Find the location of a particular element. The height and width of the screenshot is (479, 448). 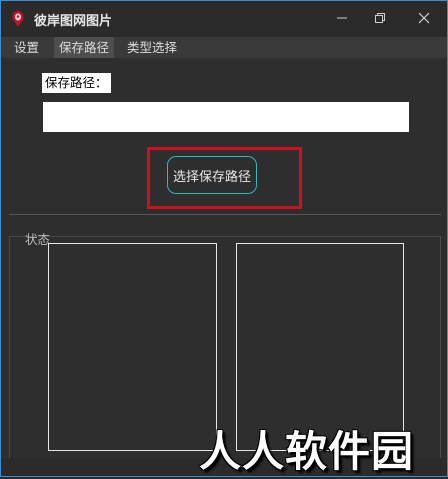

menu-bar: 设置 保存路径 类型选择 is located at coordinates (224, 47).